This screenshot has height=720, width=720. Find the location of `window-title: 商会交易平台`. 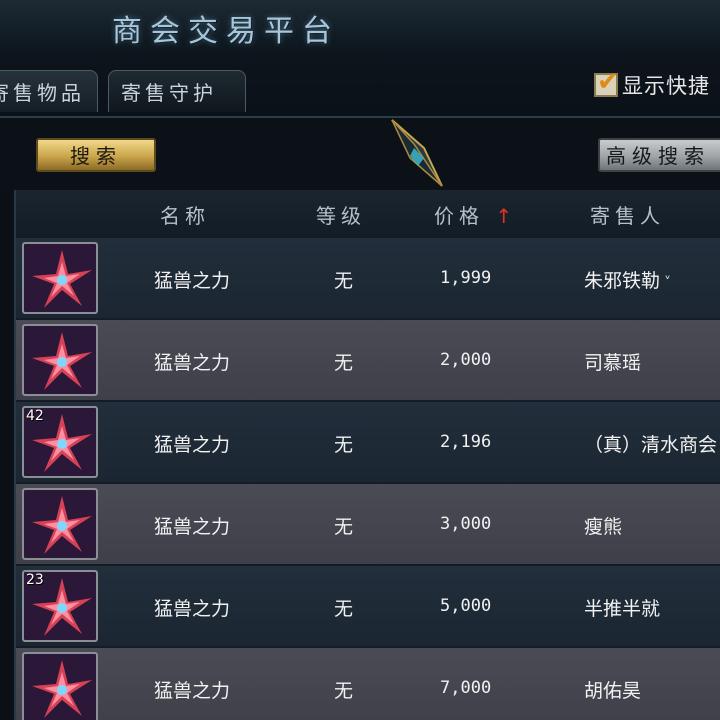

window-title: 商会交易平台 is located at coordinates (226, 31).